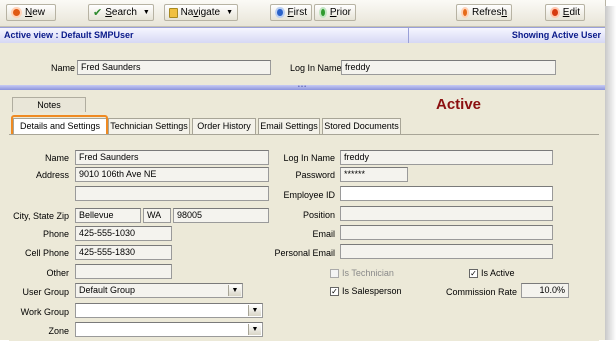 This screenshot has width=616, height=341. What do you see at coordinates (446, 251) in the screenshot?
I see `personal-email-field` at bounding box center [446, 251].